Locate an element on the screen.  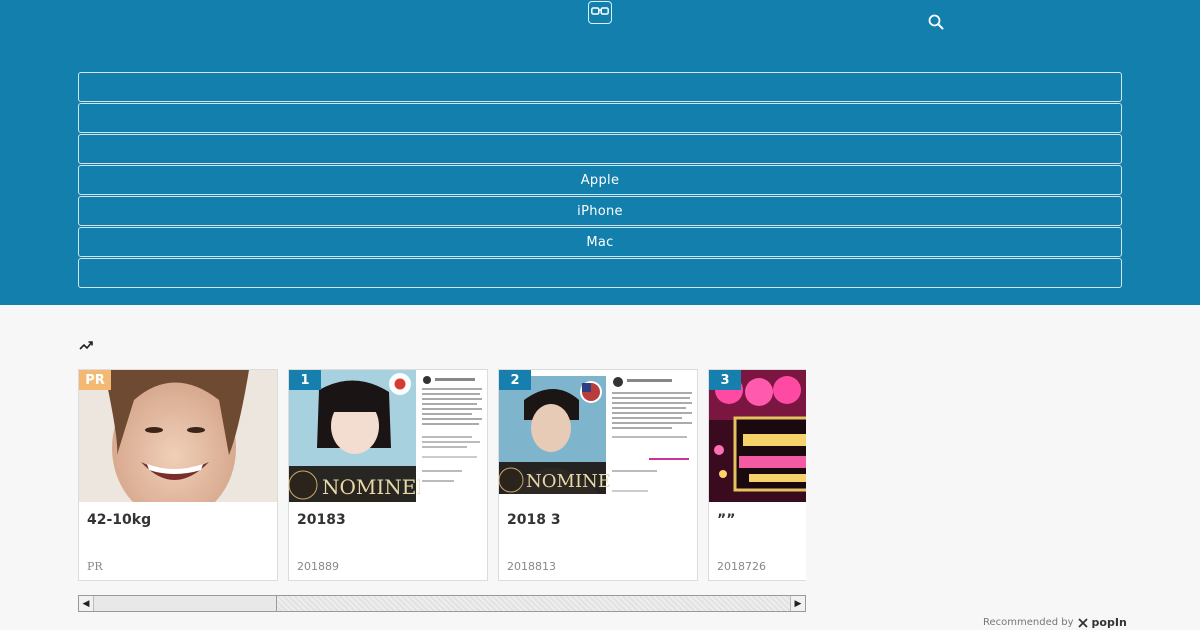
trending-heading is located at coordinates (86, 343).